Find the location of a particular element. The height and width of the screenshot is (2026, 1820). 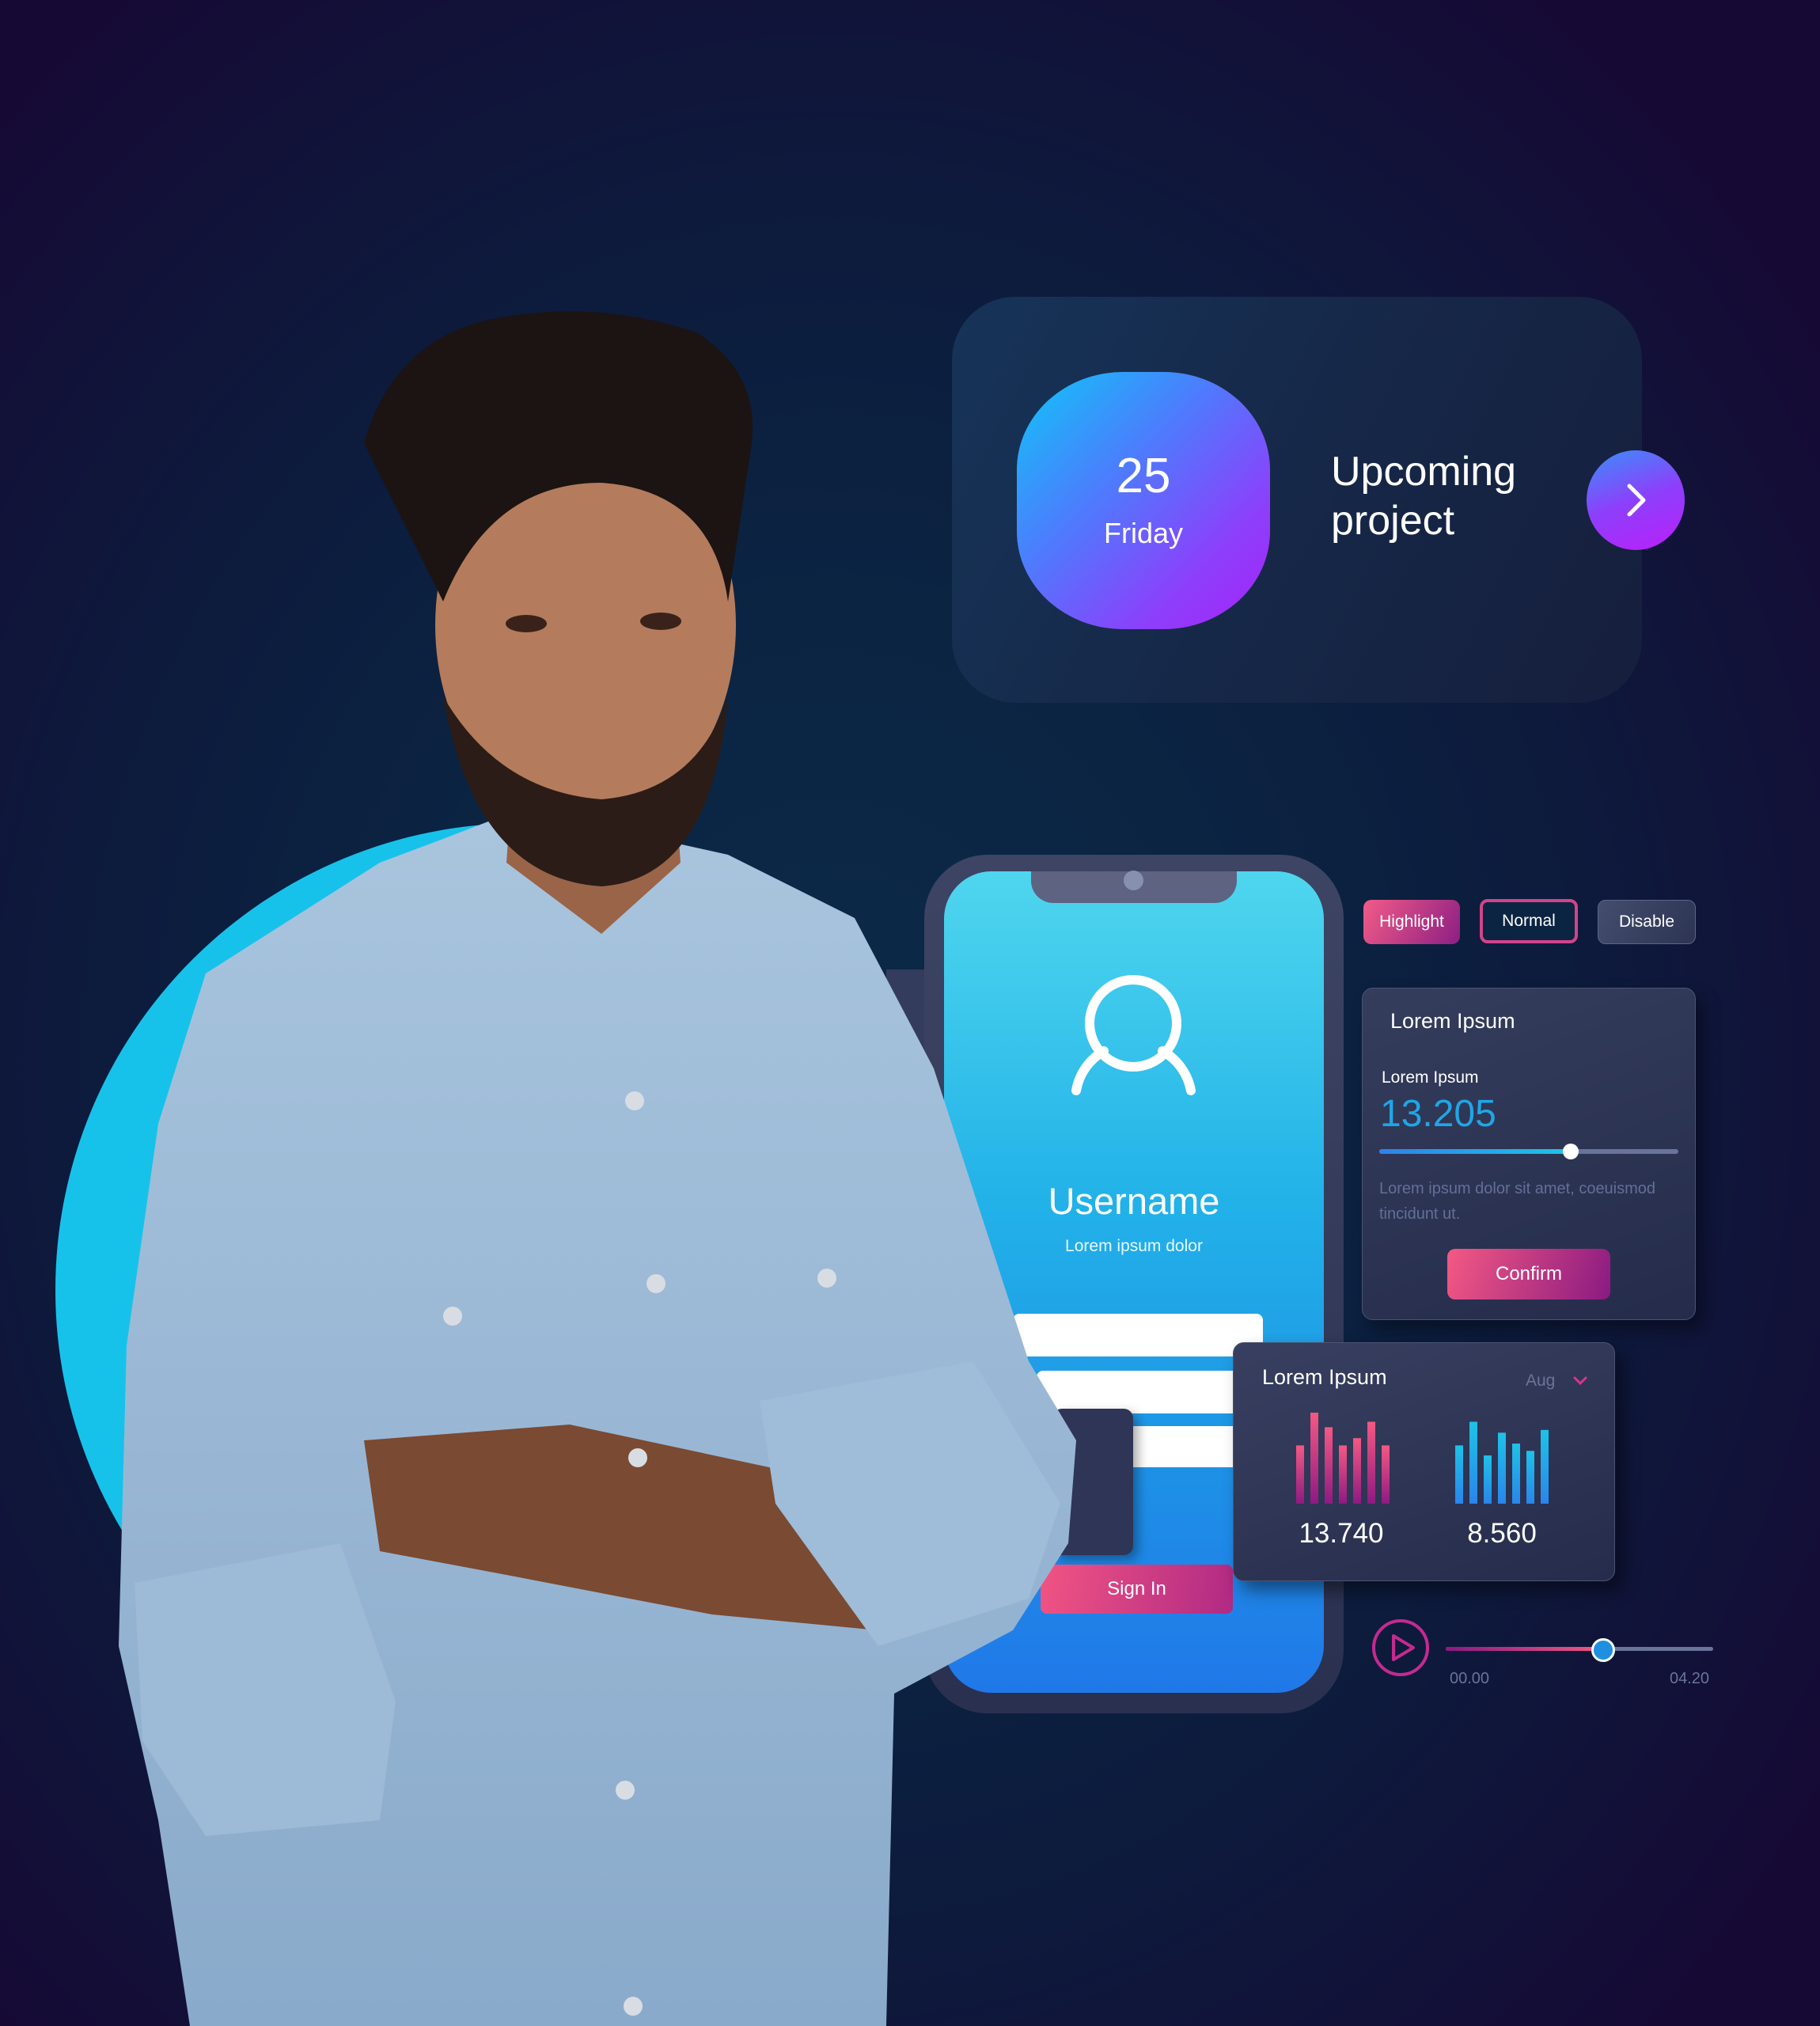

disable-button: Disable is located at coordinates (1647, 922).